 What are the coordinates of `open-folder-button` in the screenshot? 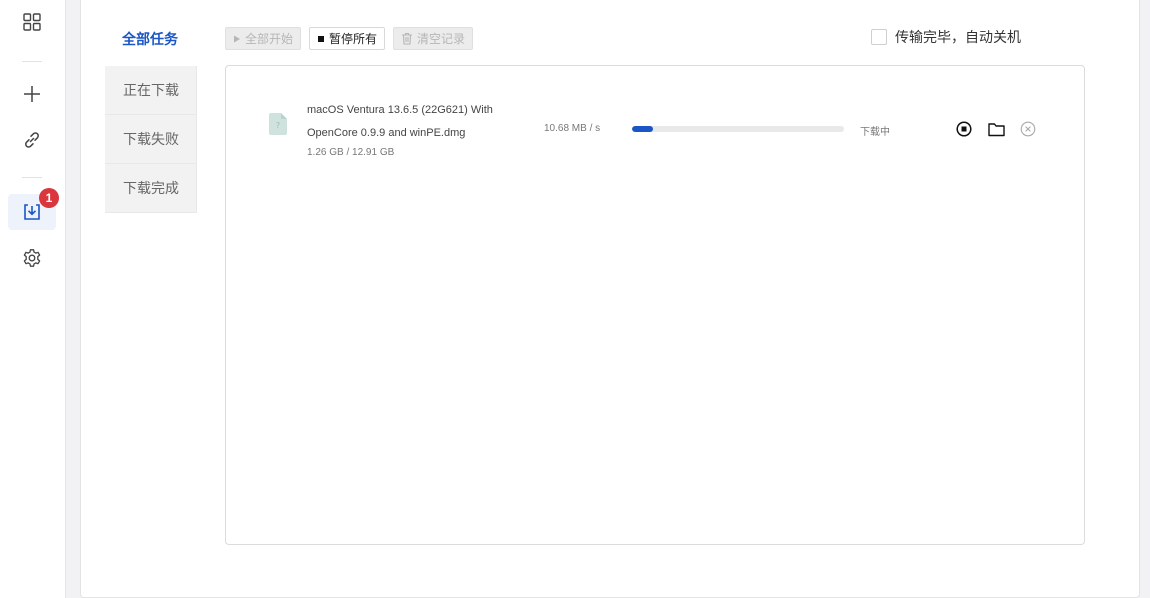 It's located at (996, 129).